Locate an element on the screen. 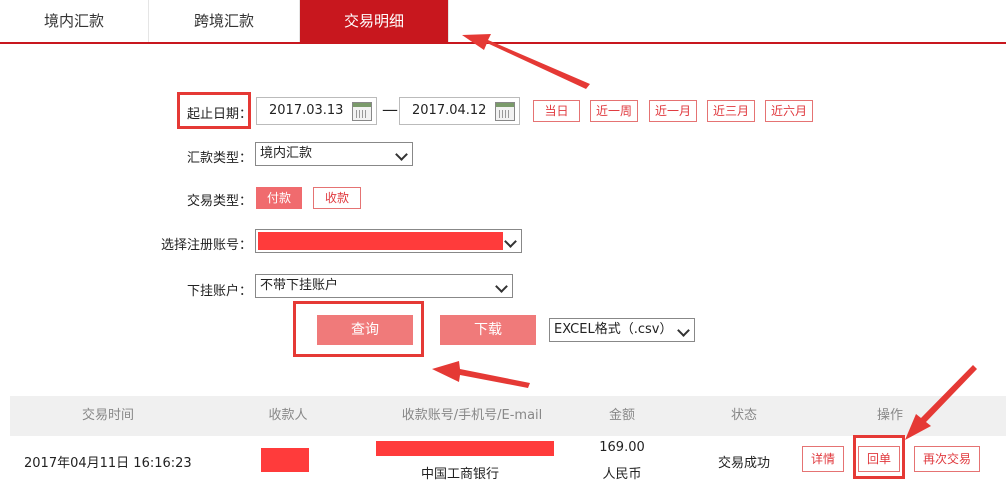 The height and width of the screenshot is (483, 1006). arrow-to-receipt is located at coordinates (941, 402).